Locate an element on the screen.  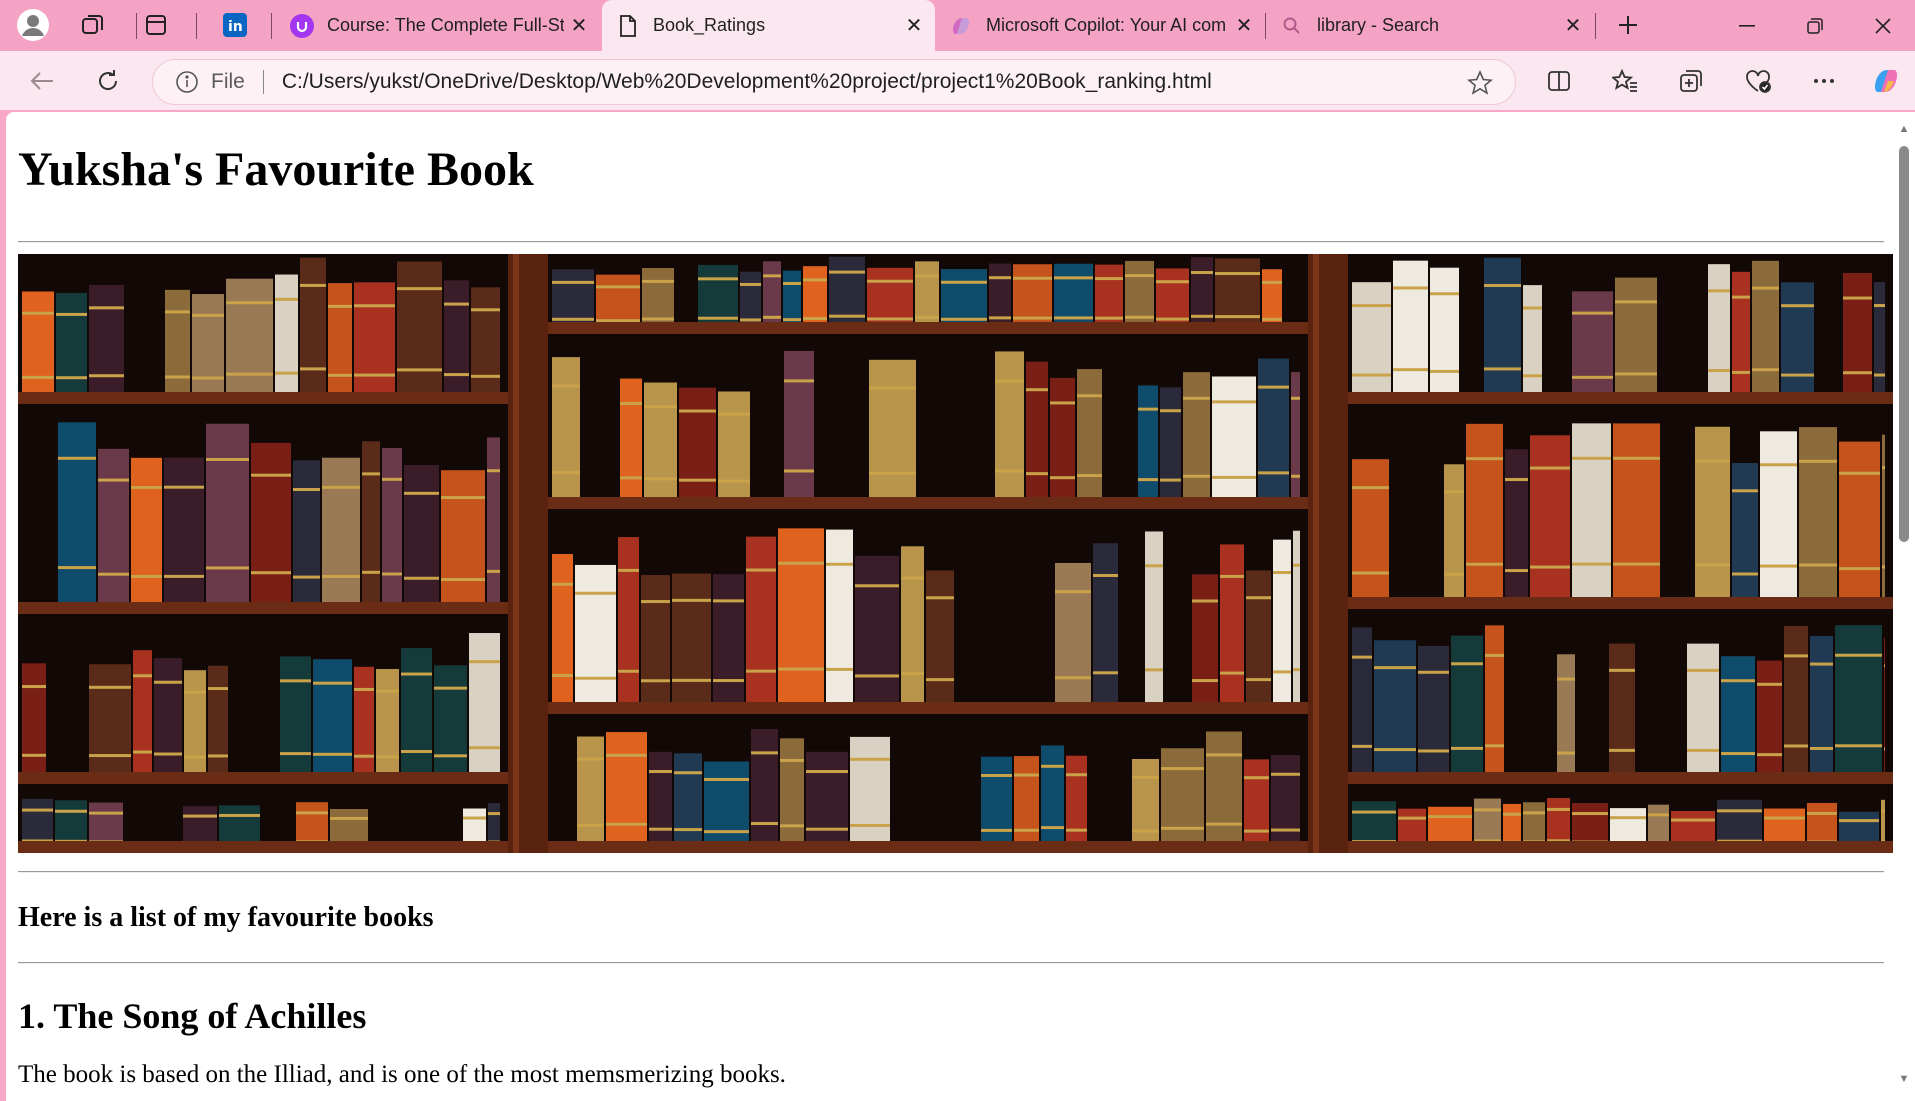
tab-actions-icon is located at coordinates (156, 25).